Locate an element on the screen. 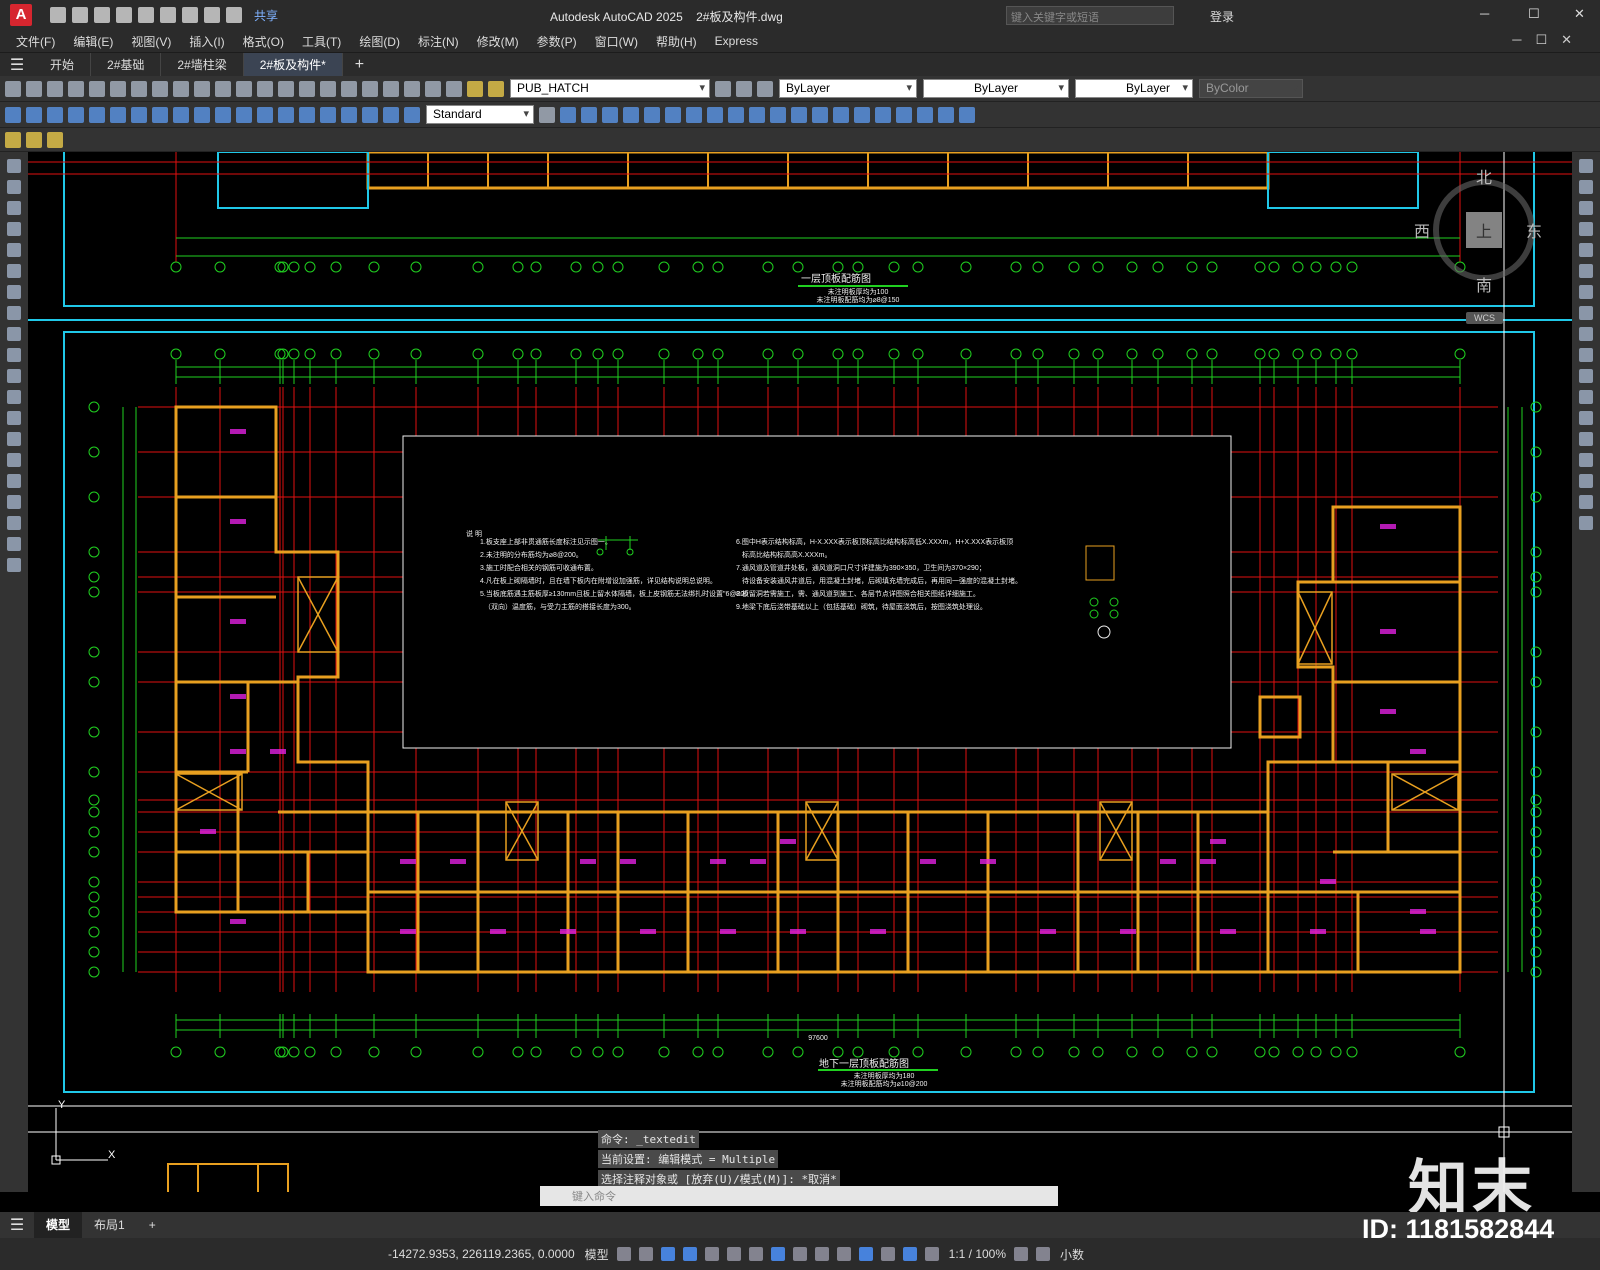 The width and height of the screenshot is (1600, 1270). move-icon is located at coordinates (1586, 271).